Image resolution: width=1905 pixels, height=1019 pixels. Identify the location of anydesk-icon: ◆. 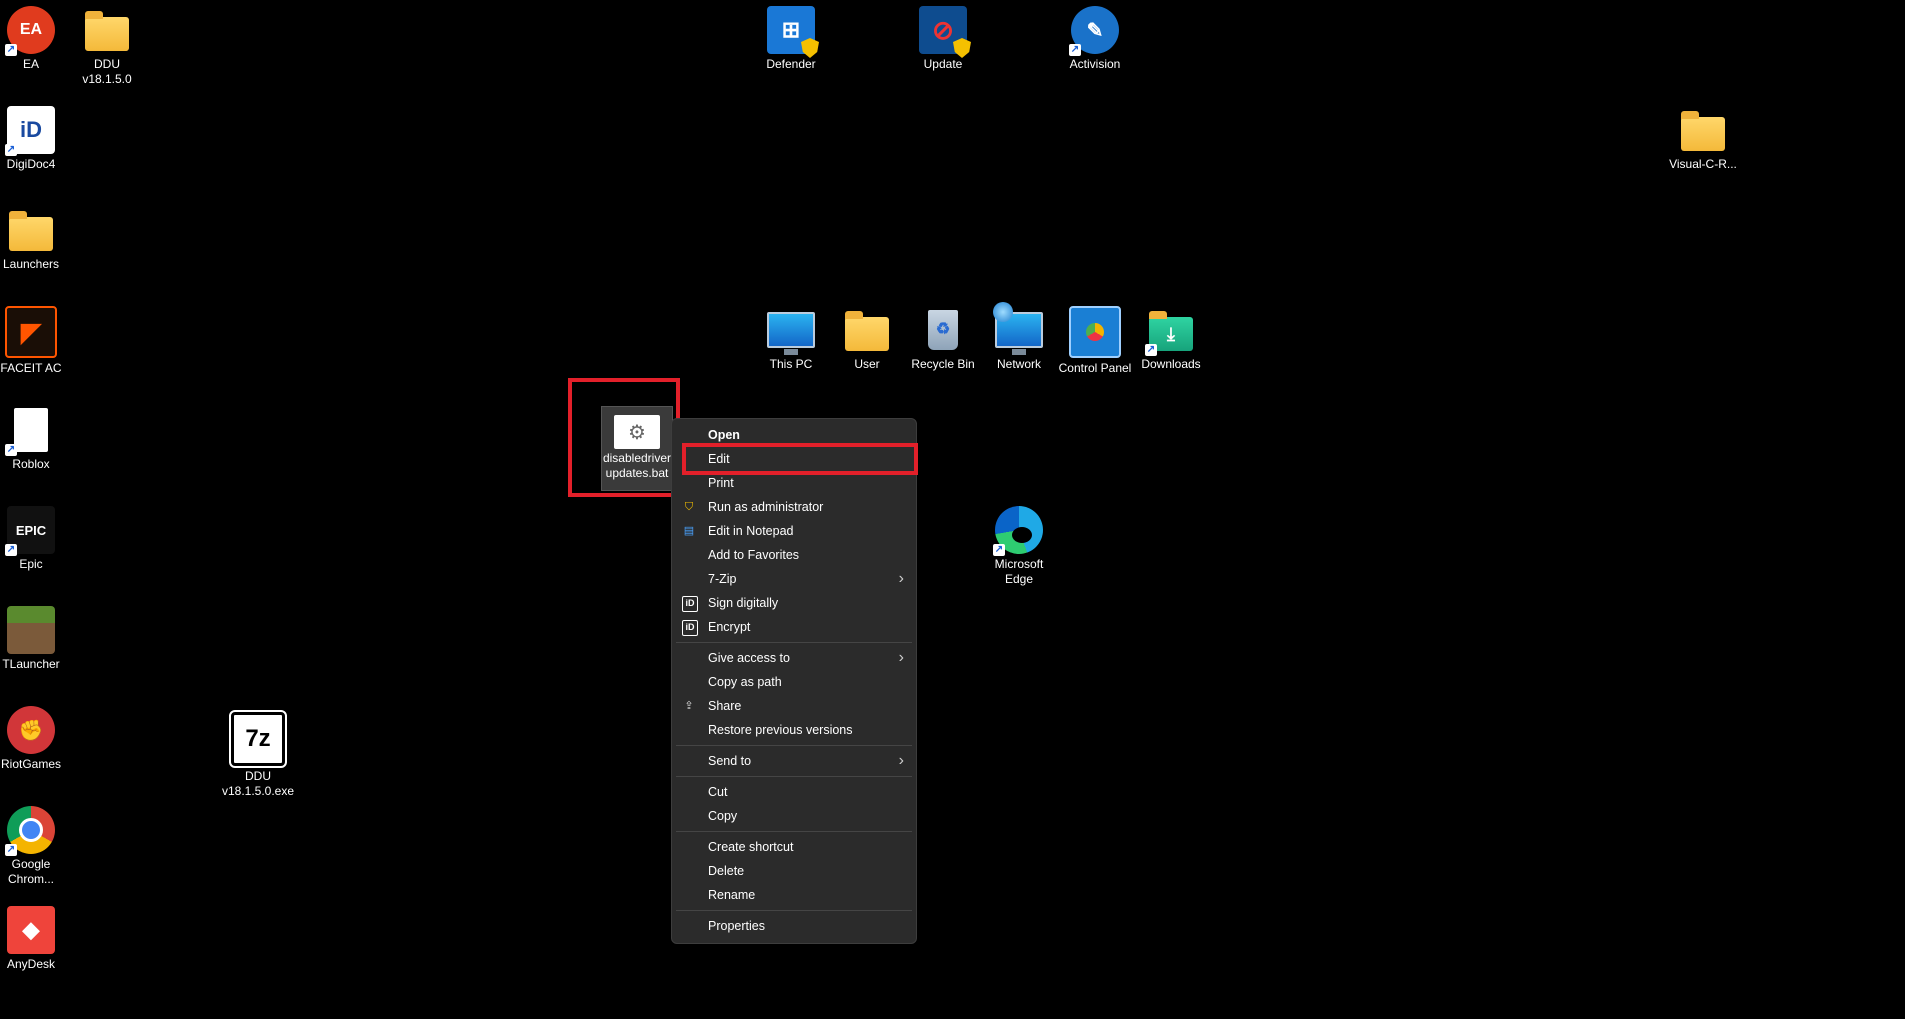
(31, 930).